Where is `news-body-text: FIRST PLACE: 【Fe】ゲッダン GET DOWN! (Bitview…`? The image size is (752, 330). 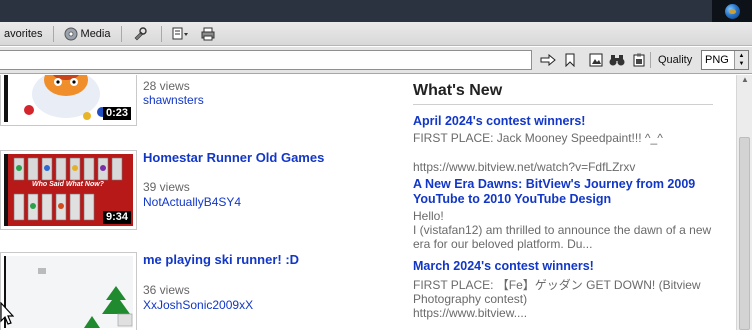
news-body-text: FIRST PLACE: 【Fe】ゲッダン GET DOWN! (Bitview… is located at coordinates (557, 292).